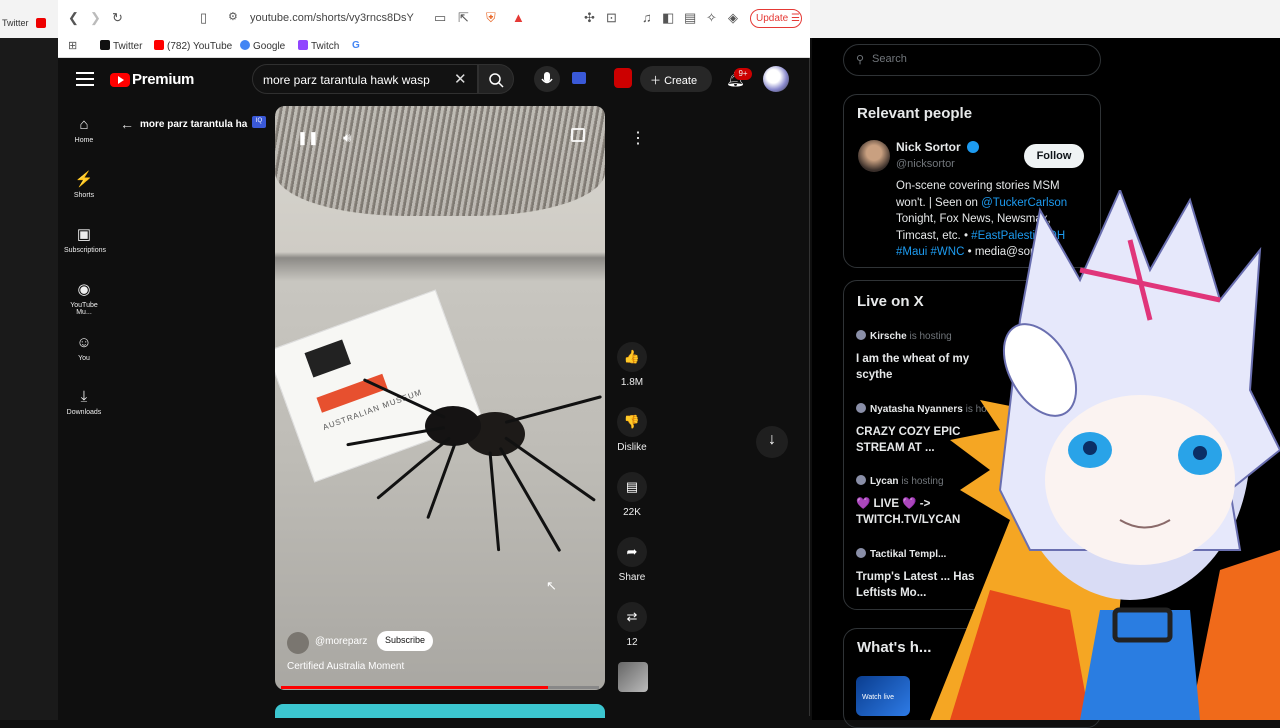 Image resolution: width=1280 pixels, height=728 pixels. What do you see at coordinates (579, 78) in the screenshot?
I see `extension-icon` at bounding box center [579, 78].